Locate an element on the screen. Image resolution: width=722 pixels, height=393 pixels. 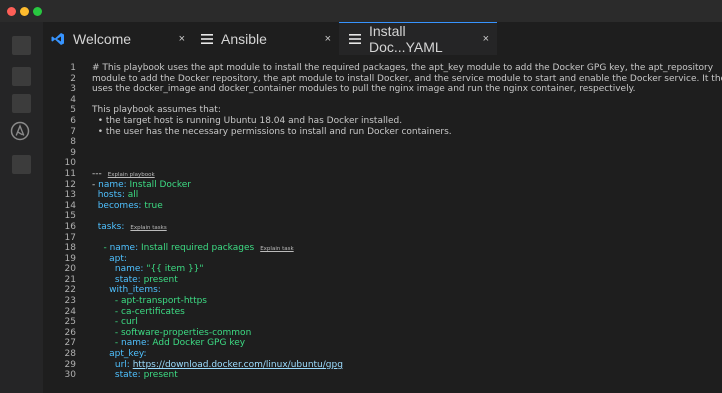
tab-bar: Welcome × Ansible × Install Doc...YAML × is located at coordinates (382, 38).